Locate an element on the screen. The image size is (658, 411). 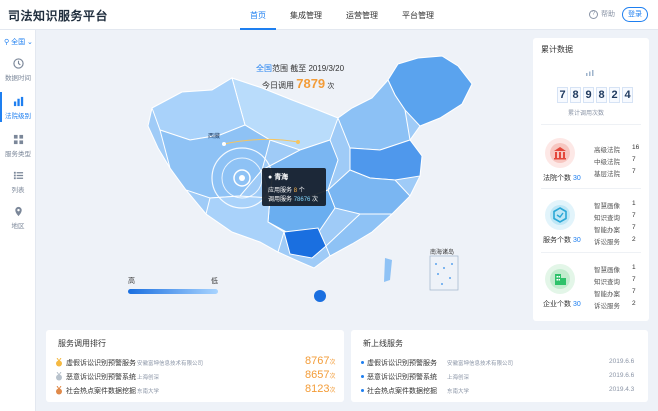
scope-text: 范围 截至 2019/3/20 is located at coordinates (308, 68).